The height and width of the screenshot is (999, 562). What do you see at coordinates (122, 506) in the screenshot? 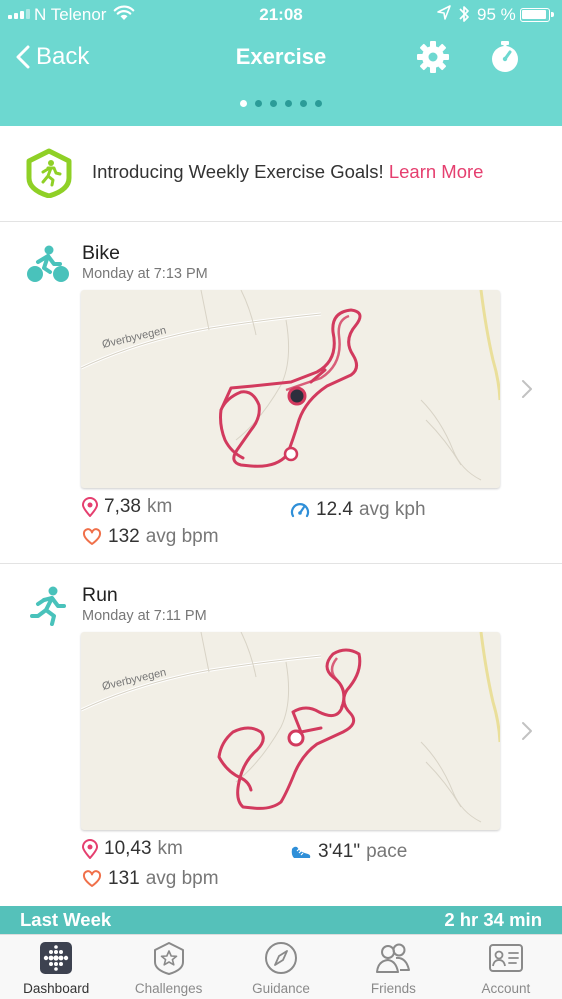
I see `distance-value: 7,38` at bounding box center [122, 506].